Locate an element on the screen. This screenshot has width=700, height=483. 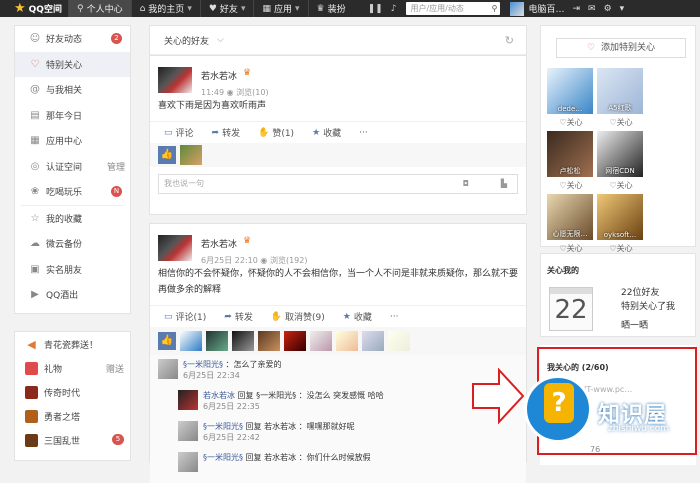
friend-card: 网宿CDN ♡关心 is located at coordinates (621, 161).